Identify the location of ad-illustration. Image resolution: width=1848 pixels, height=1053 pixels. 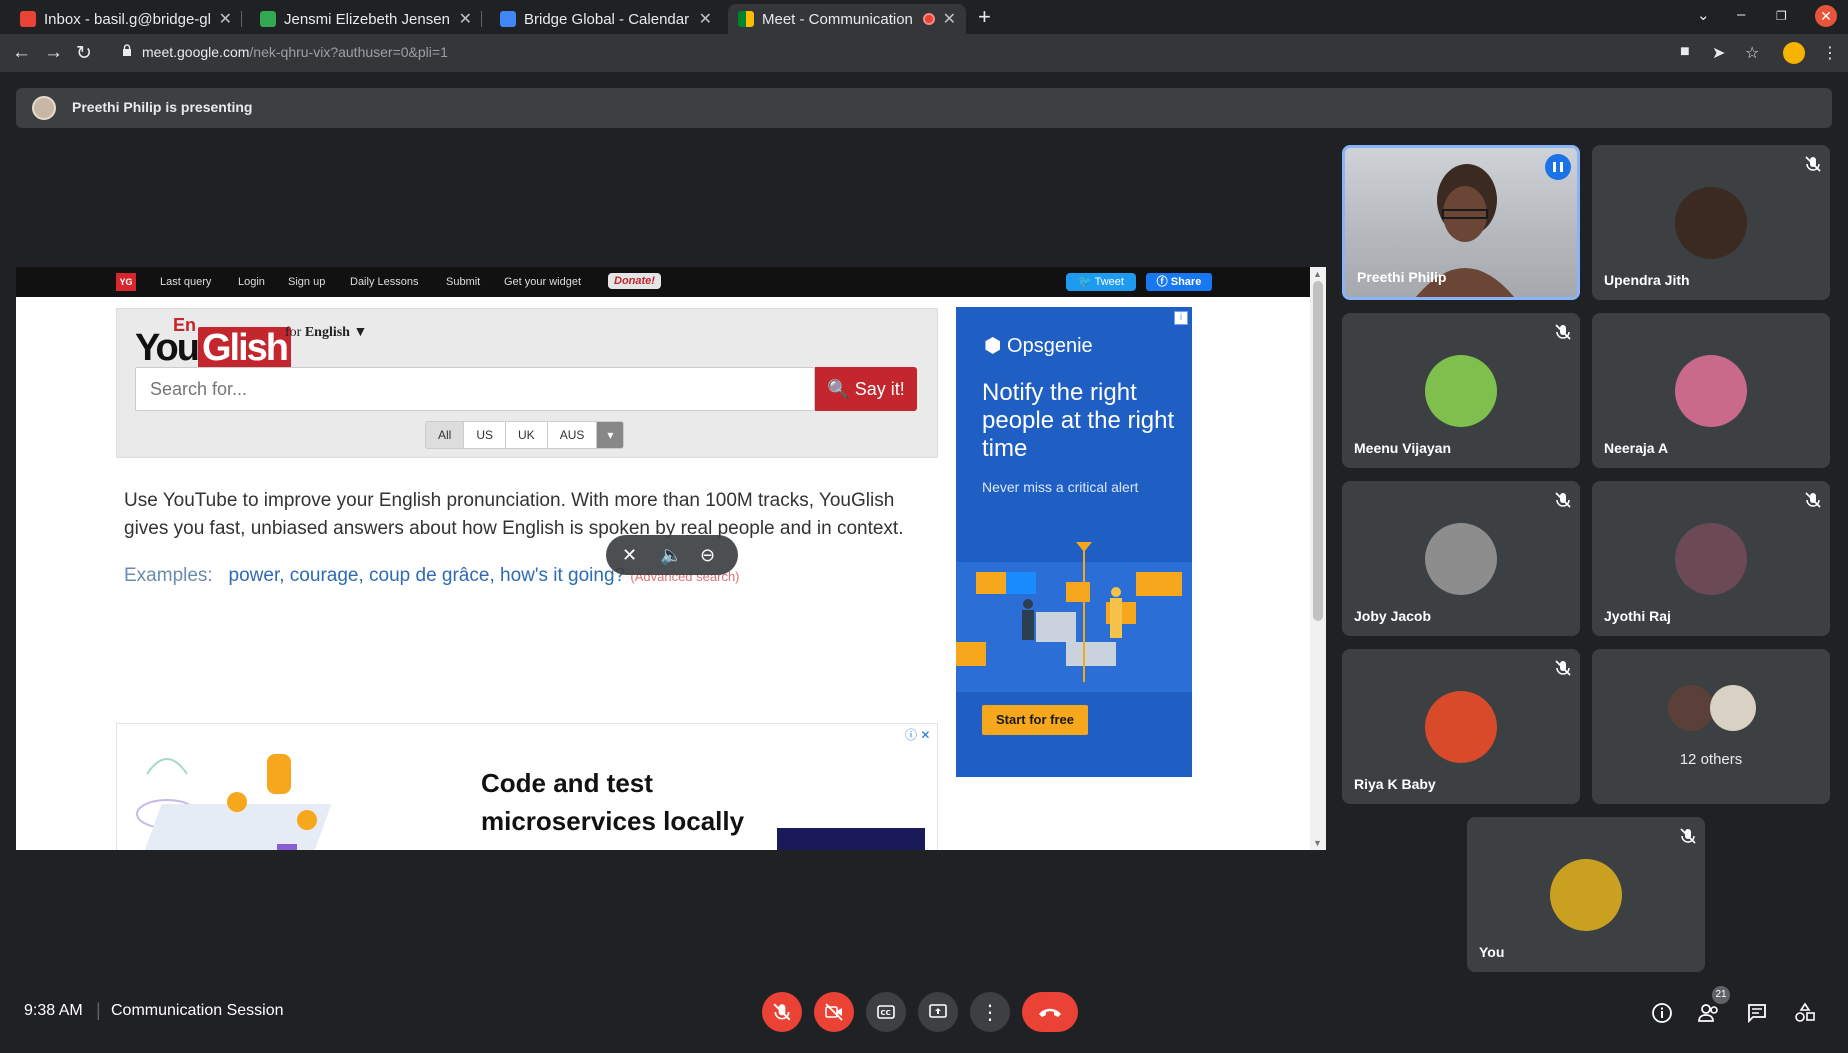
(1074, 617).